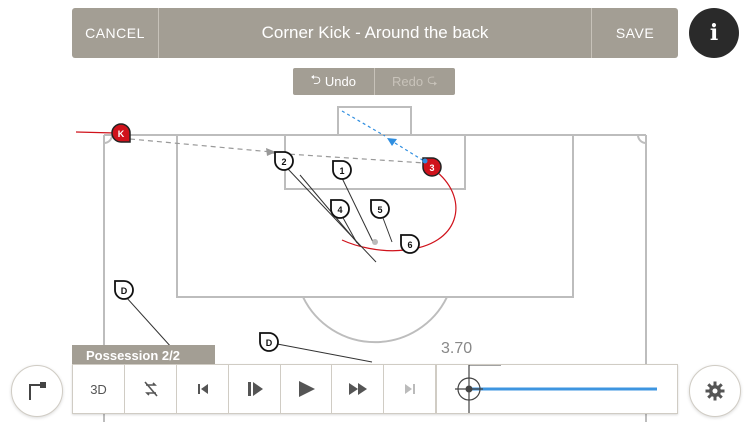 The width and height of the screenshot is (750, 422). I want to click on attacker-marker-2: 2, so click(284, 161).